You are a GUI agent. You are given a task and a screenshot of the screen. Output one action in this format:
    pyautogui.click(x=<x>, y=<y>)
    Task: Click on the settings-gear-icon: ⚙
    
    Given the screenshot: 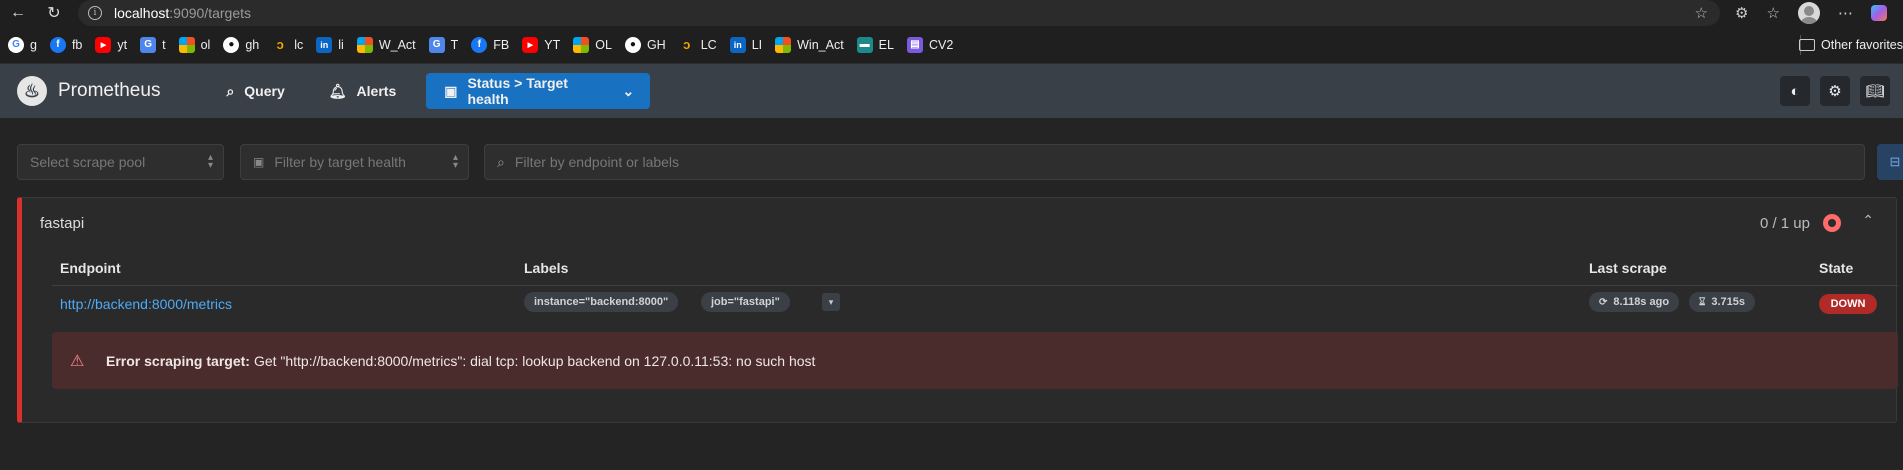 What is the action you would take?
    pyautogui.click(x=1835, y=91)
    